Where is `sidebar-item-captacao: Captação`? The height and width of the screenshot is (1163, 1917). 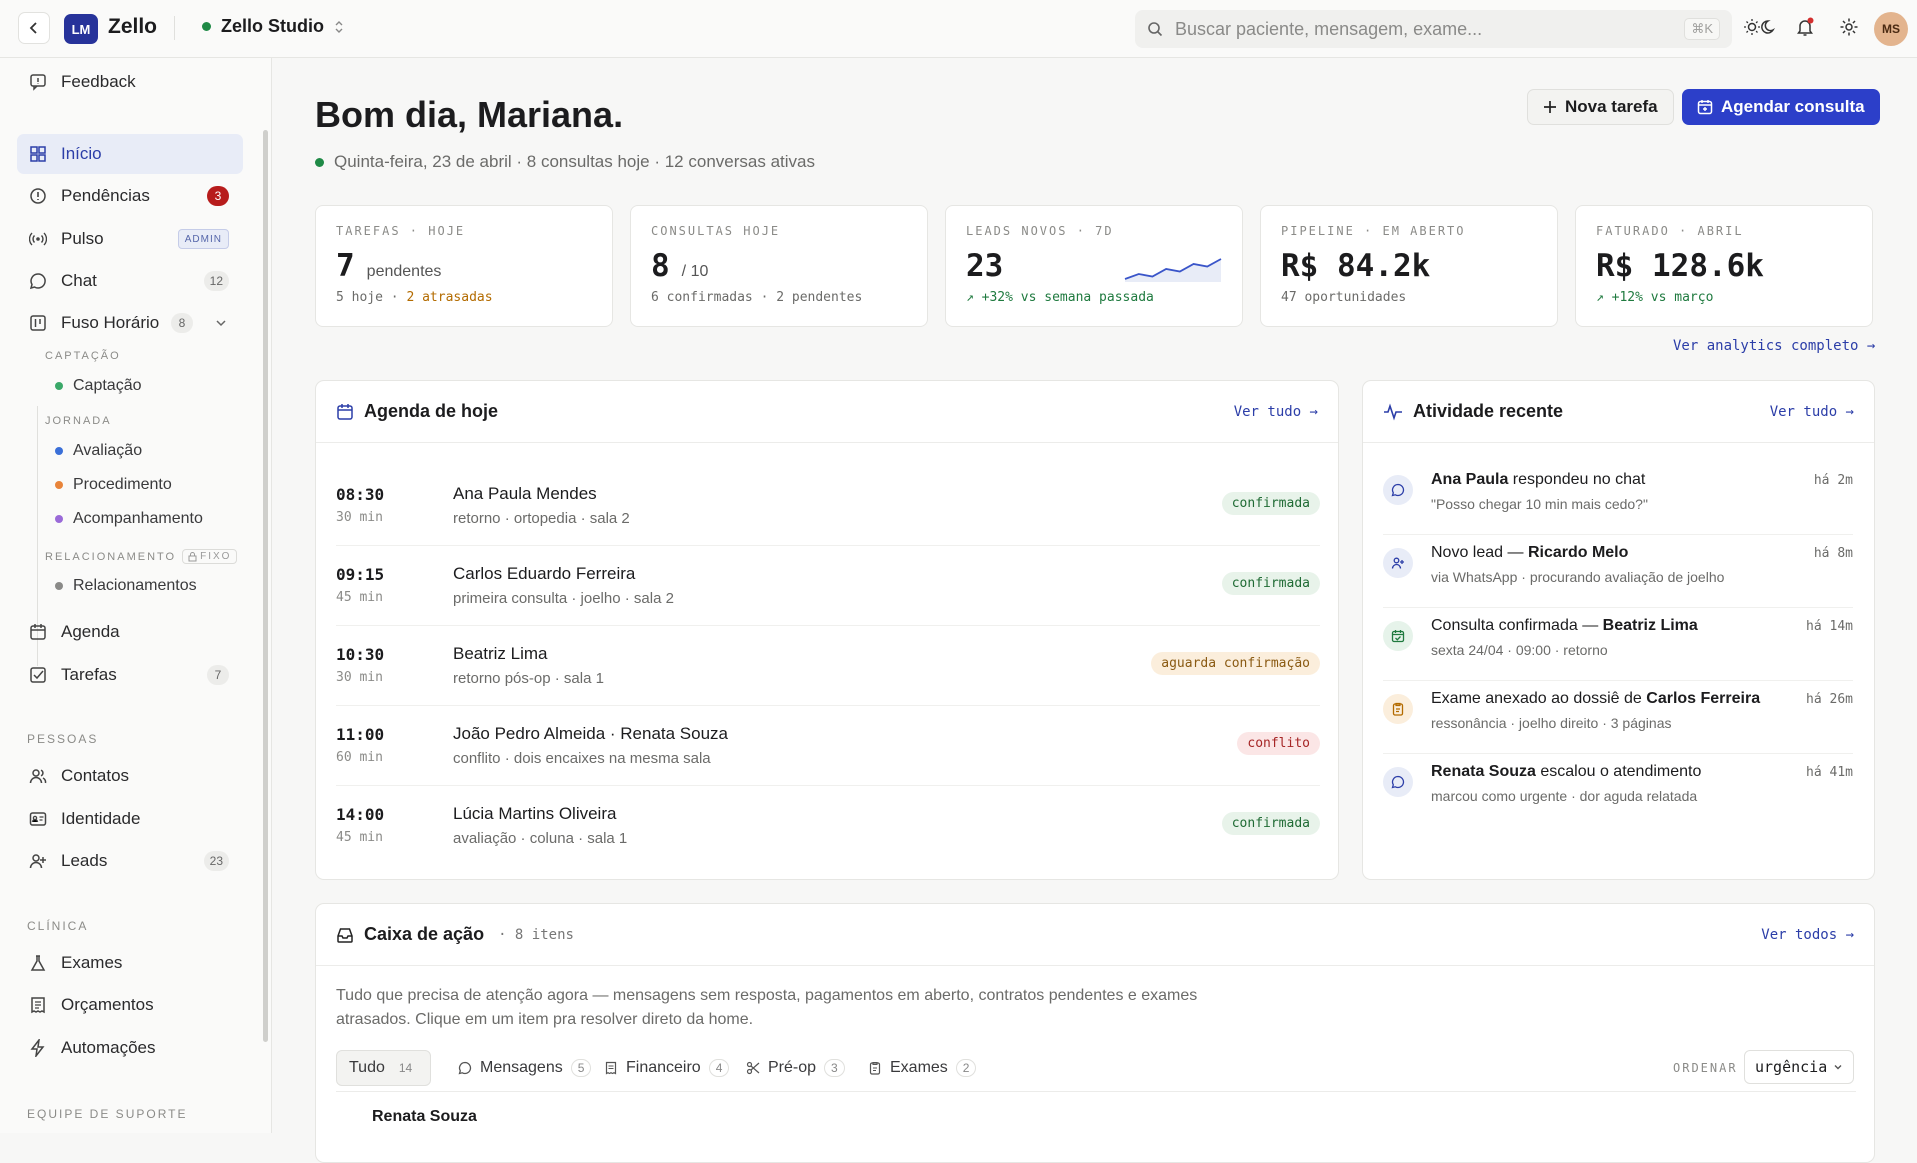
sidebar-item-captacao: Captação is located at coordinates (98, 386).